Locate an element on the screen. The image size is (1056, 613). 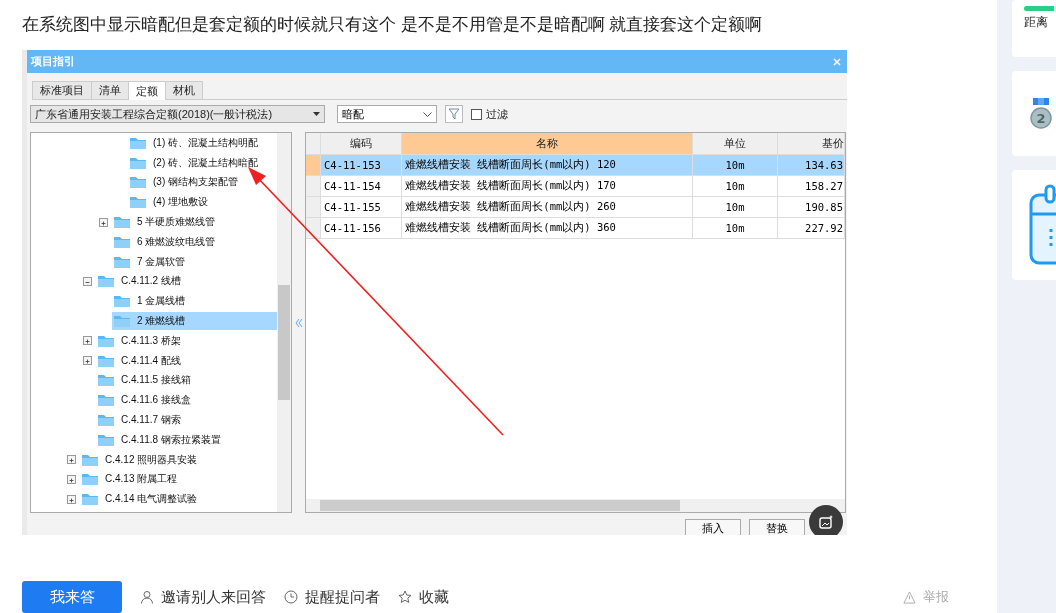
table-cell: 158.27 is located at coordinates (811, 186).